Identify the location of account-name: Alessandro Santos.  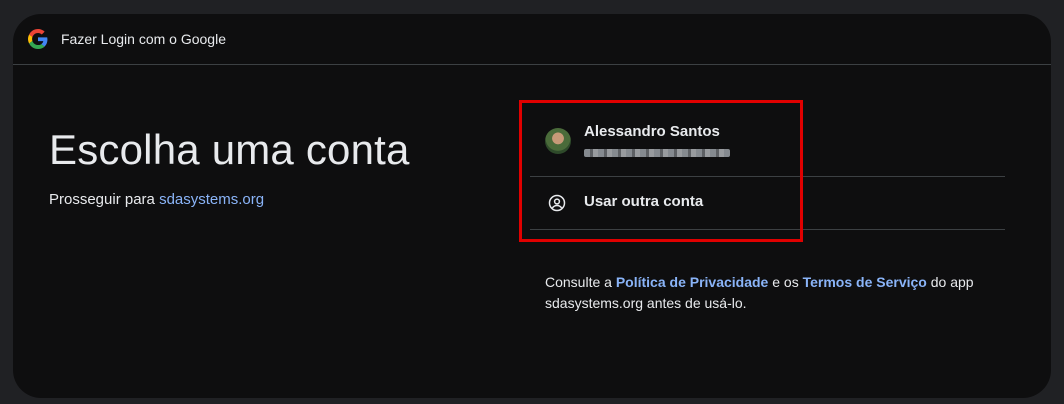
(652, 131).